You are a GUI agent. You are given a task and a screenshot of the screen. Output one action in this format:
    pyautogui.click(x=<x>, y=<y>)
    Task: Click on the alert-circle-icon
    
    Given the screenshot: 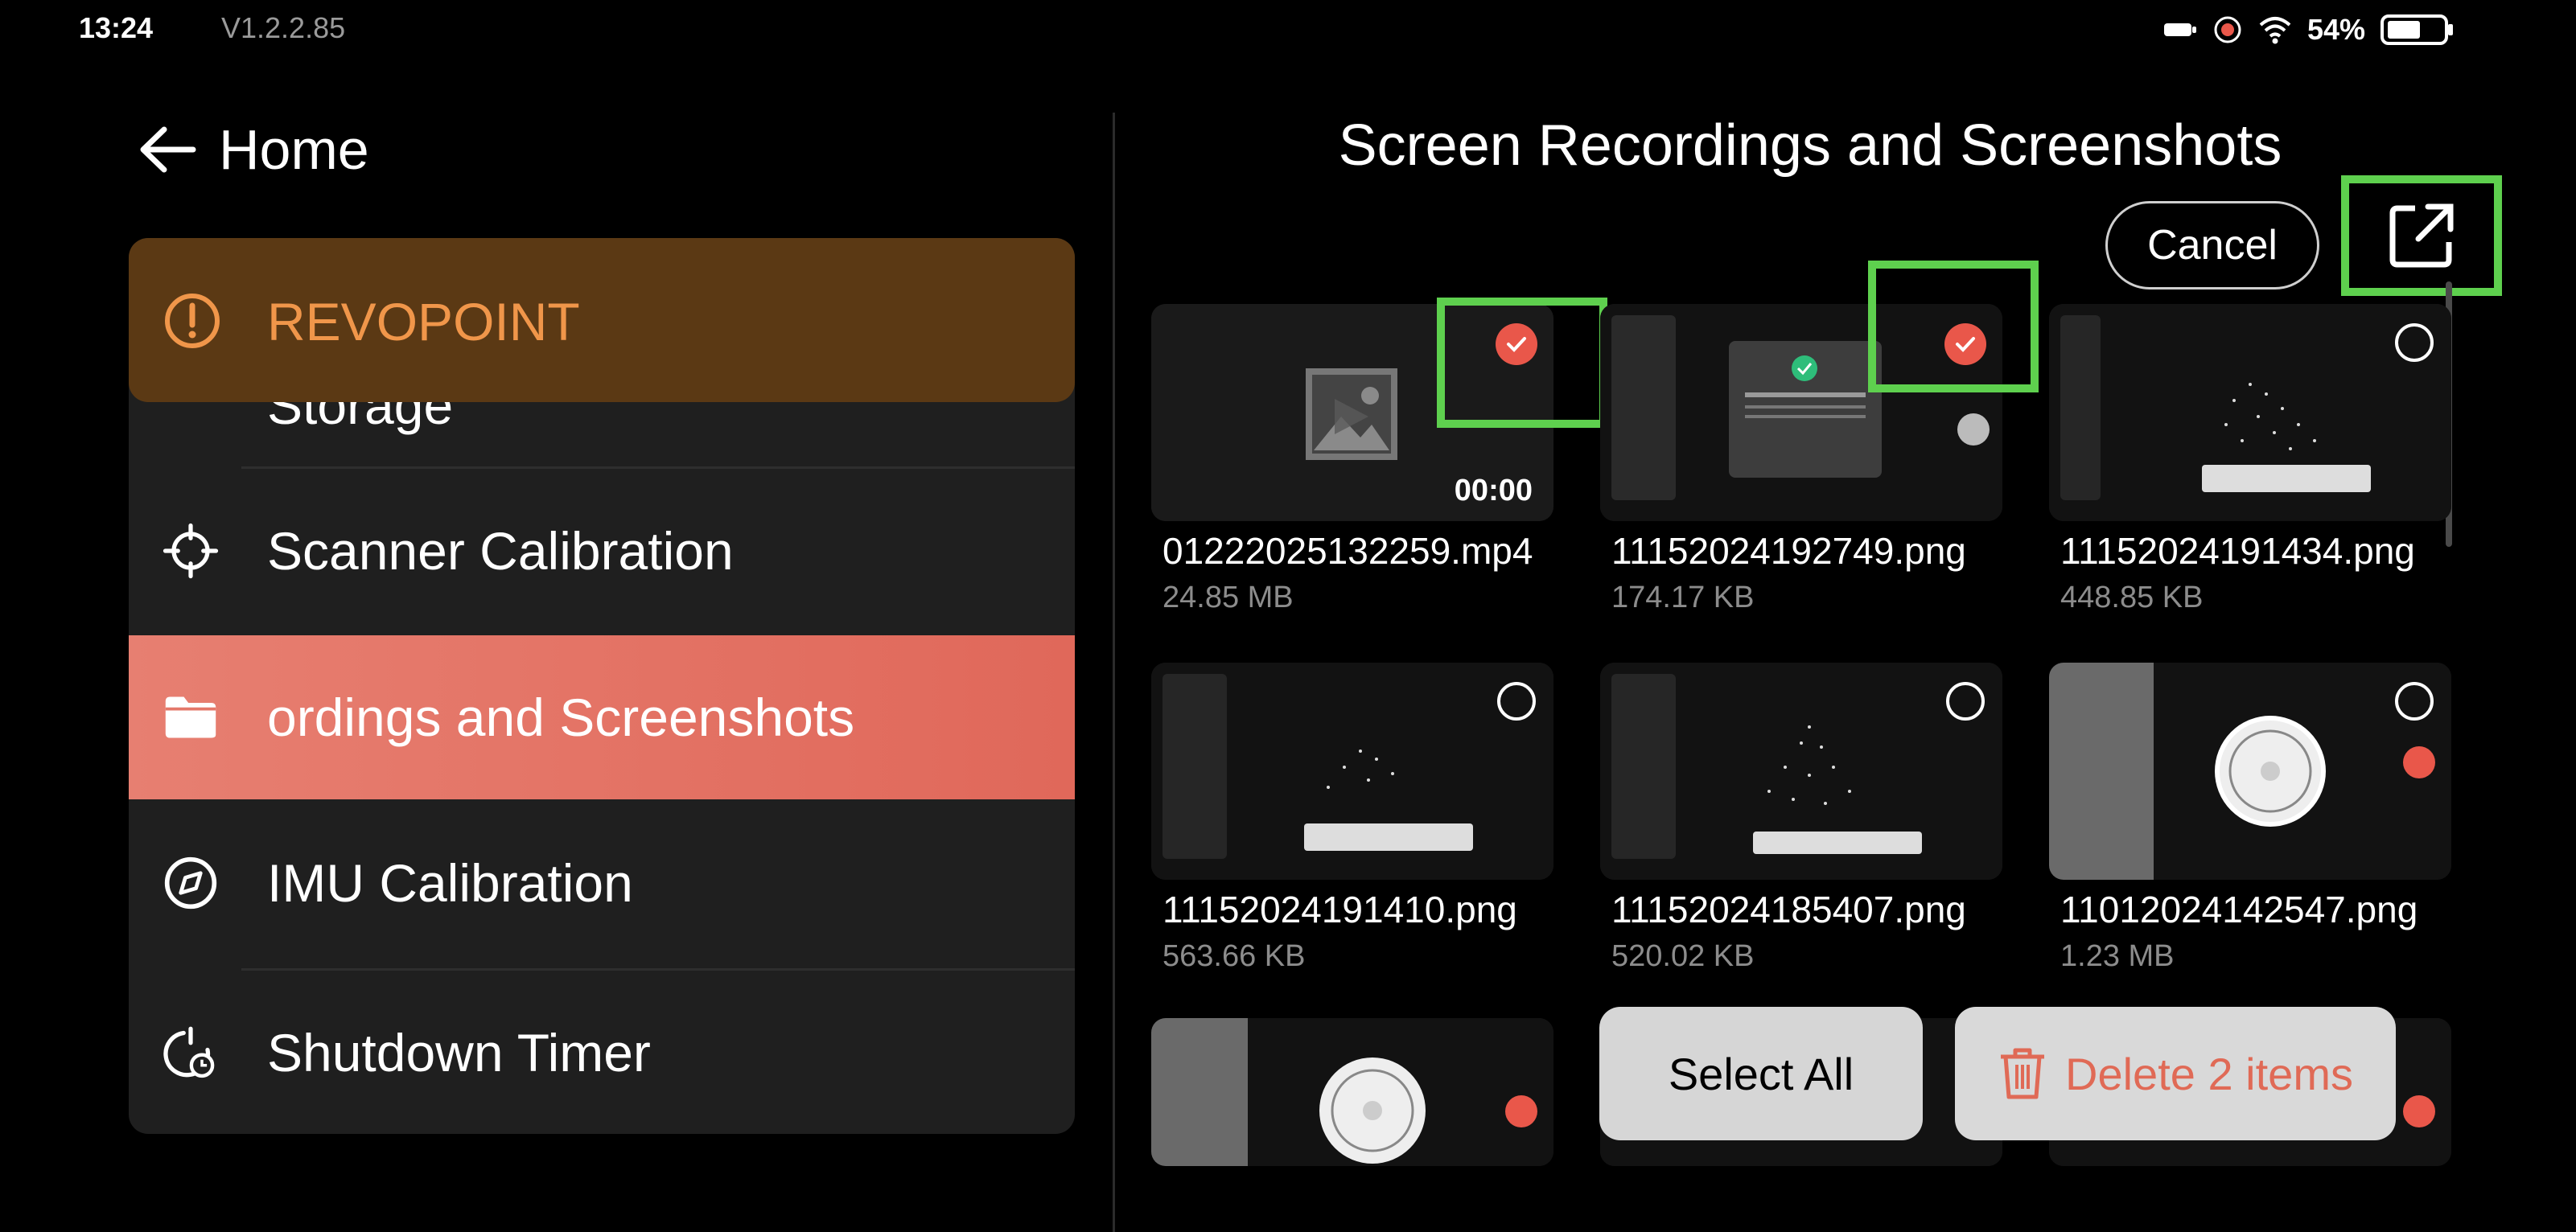 What is the action you would take?
    pyautogui.click(x=192, y=323)
    